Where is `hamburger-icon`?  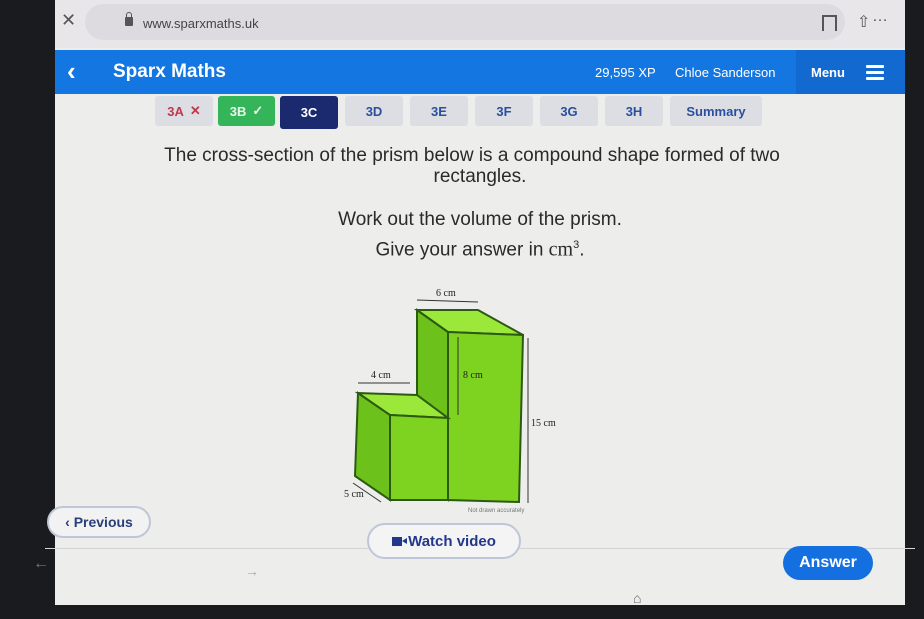
hamburger-icon is located at coordinates (875, 74).